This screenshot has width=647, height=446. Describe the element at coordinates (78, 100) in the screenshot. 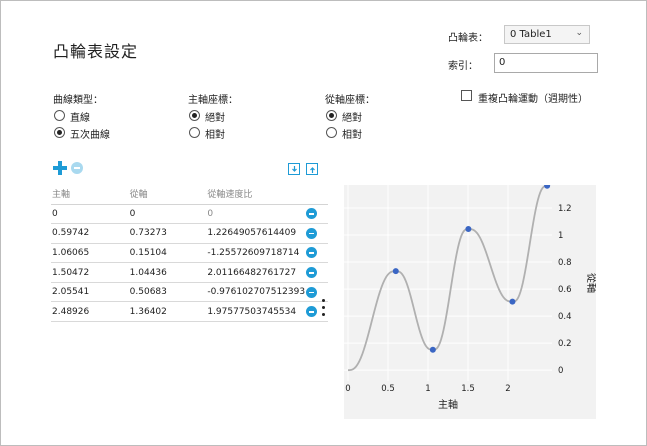

I see `curve-type-label: 曲線類型：` at that location.